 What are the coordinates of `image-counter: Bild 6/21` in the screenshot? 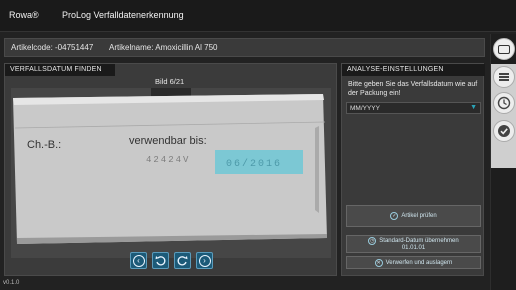 It's located at (170, 81).